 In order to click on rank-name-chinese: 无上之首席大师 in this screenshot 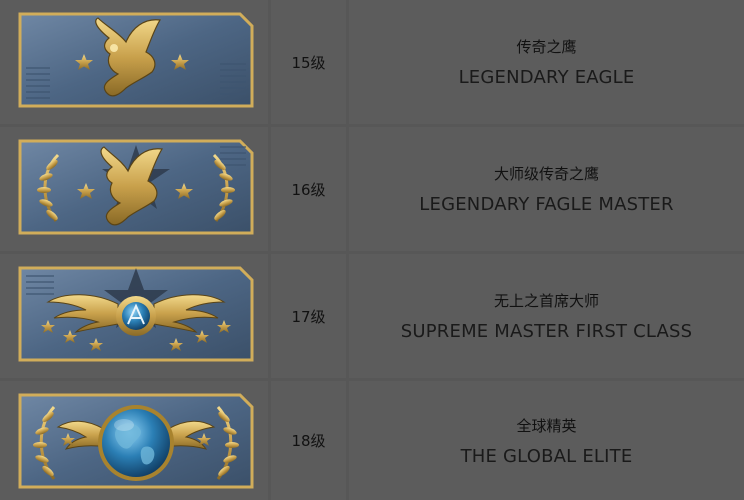, I will do `click(546, 301)`.